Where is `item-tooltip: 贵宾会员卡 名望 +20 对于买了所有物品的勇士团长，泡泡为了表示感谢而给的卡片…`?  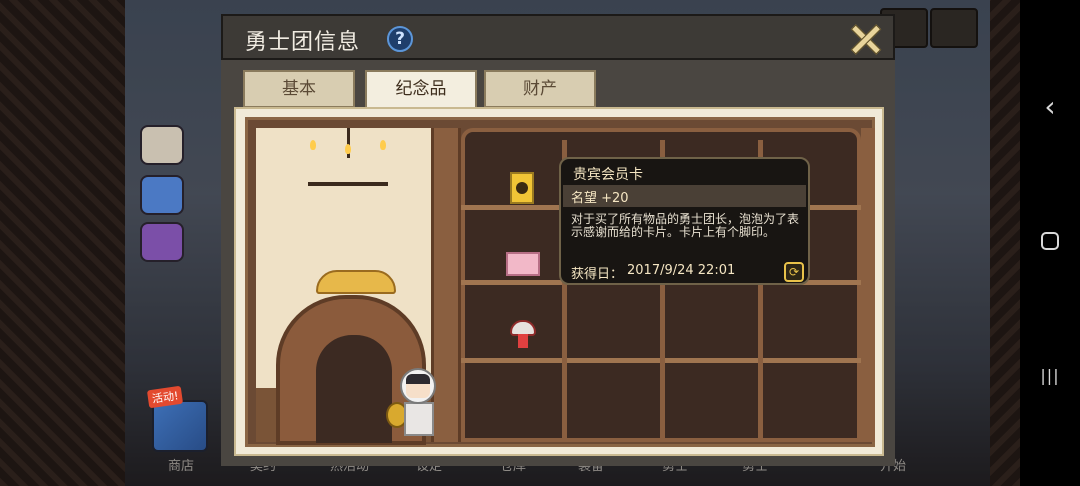
item-tooltip: 贵宾会员卡 名望 +20 对于买了所有物品的勇士团长，泡泡为了表示感谢而给的卡片… is located at coordinates (684, 221).